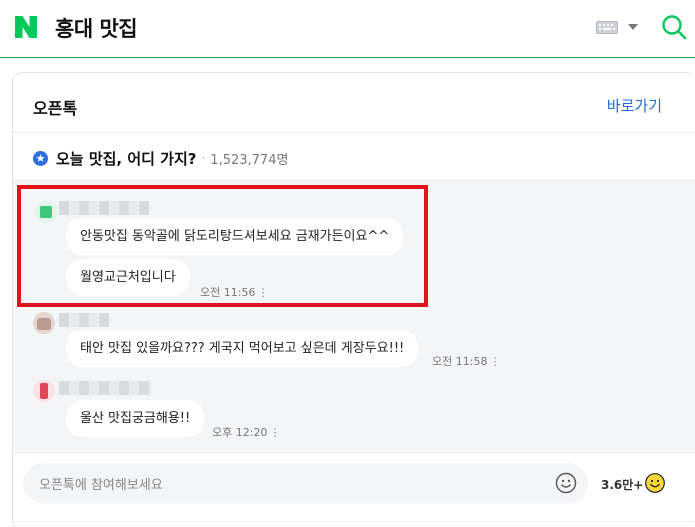 This screenshot has height=527, width=695. I want to click on chat-room-row: 오늘 맛집, 어디 가지? · 1,523,774명, so click(160, 158).